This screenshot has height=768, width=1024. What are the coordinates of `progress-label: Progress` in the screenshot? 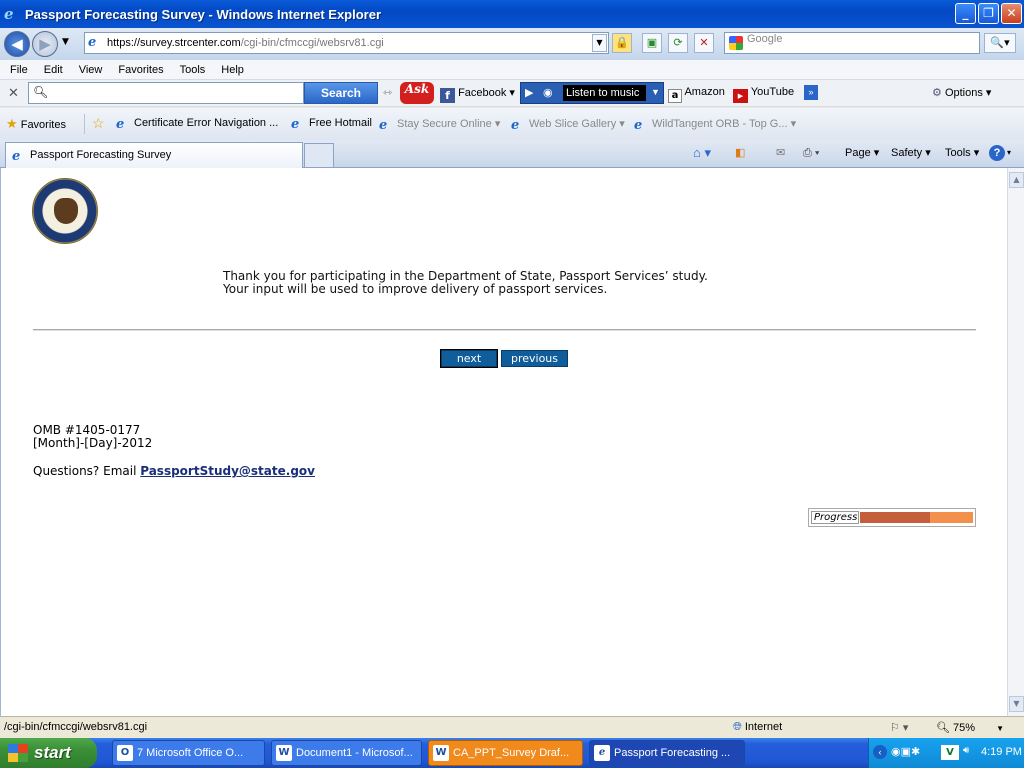 It's located at (835, 517).